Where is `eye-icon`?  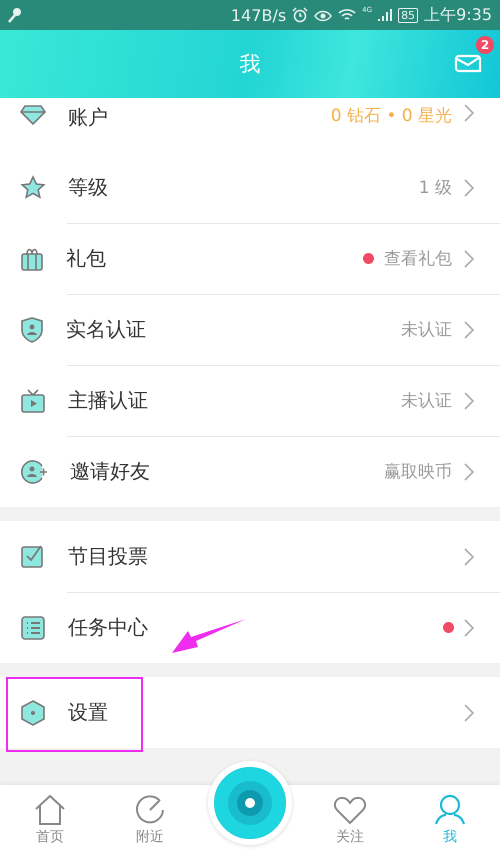
eye-icon is located at coordinates (323, 15).